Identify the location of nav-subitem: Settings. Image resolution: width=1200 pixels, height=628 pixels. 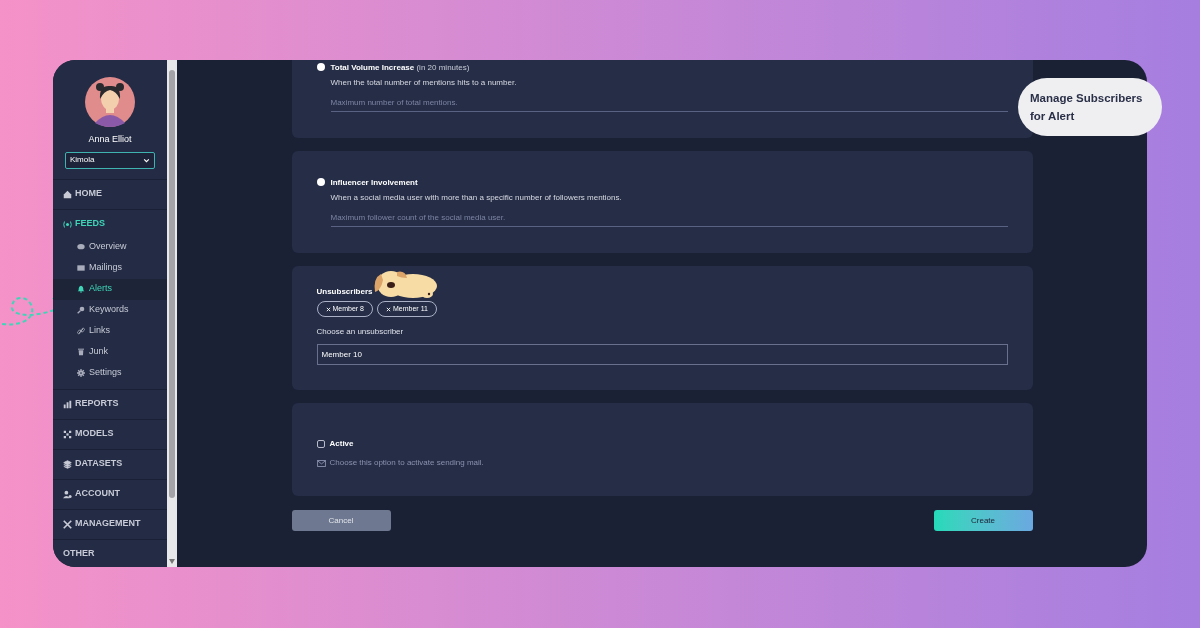
(110, 373).